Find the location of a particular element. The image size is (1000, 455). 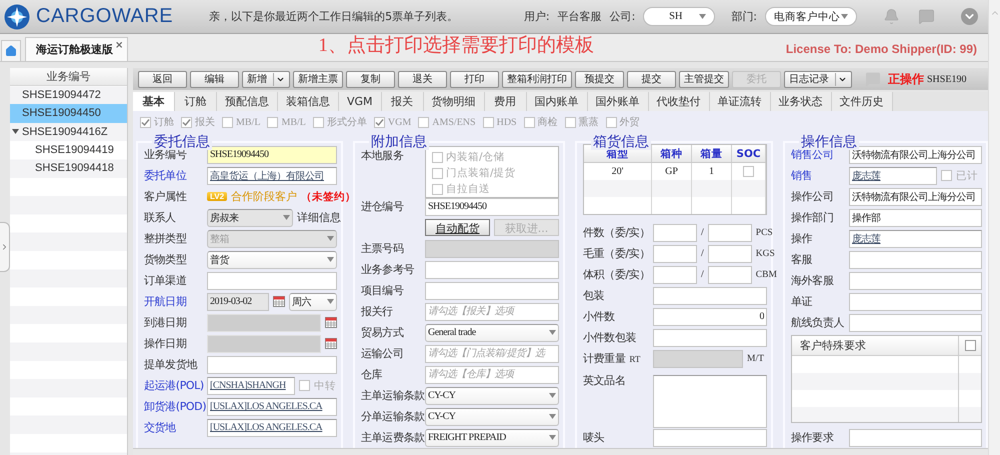

dropdown: General trade is located at coordinates (492, 333).